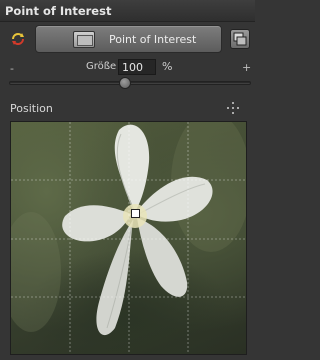 Image resolution: width=320 pixels, height=360 pixels. I want to click on size-slider-handle, so click(125, 83).